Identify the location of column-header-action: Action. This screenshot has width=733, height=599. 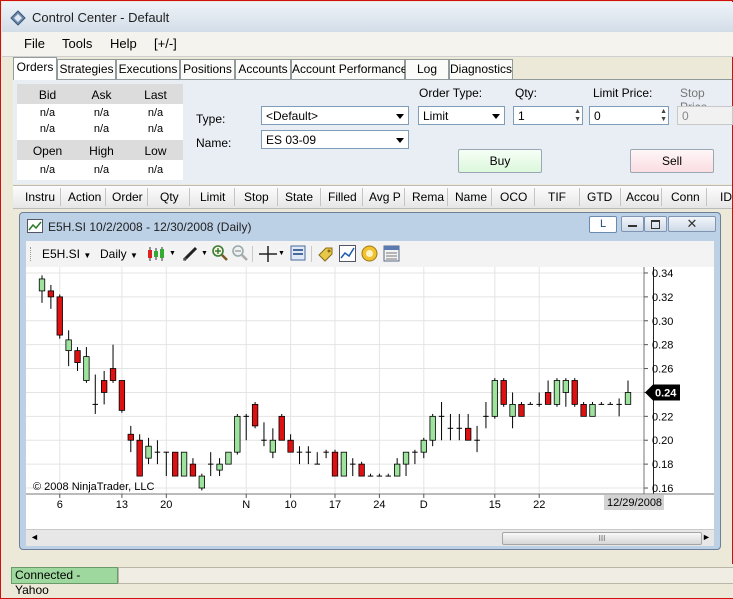
(84, 197).